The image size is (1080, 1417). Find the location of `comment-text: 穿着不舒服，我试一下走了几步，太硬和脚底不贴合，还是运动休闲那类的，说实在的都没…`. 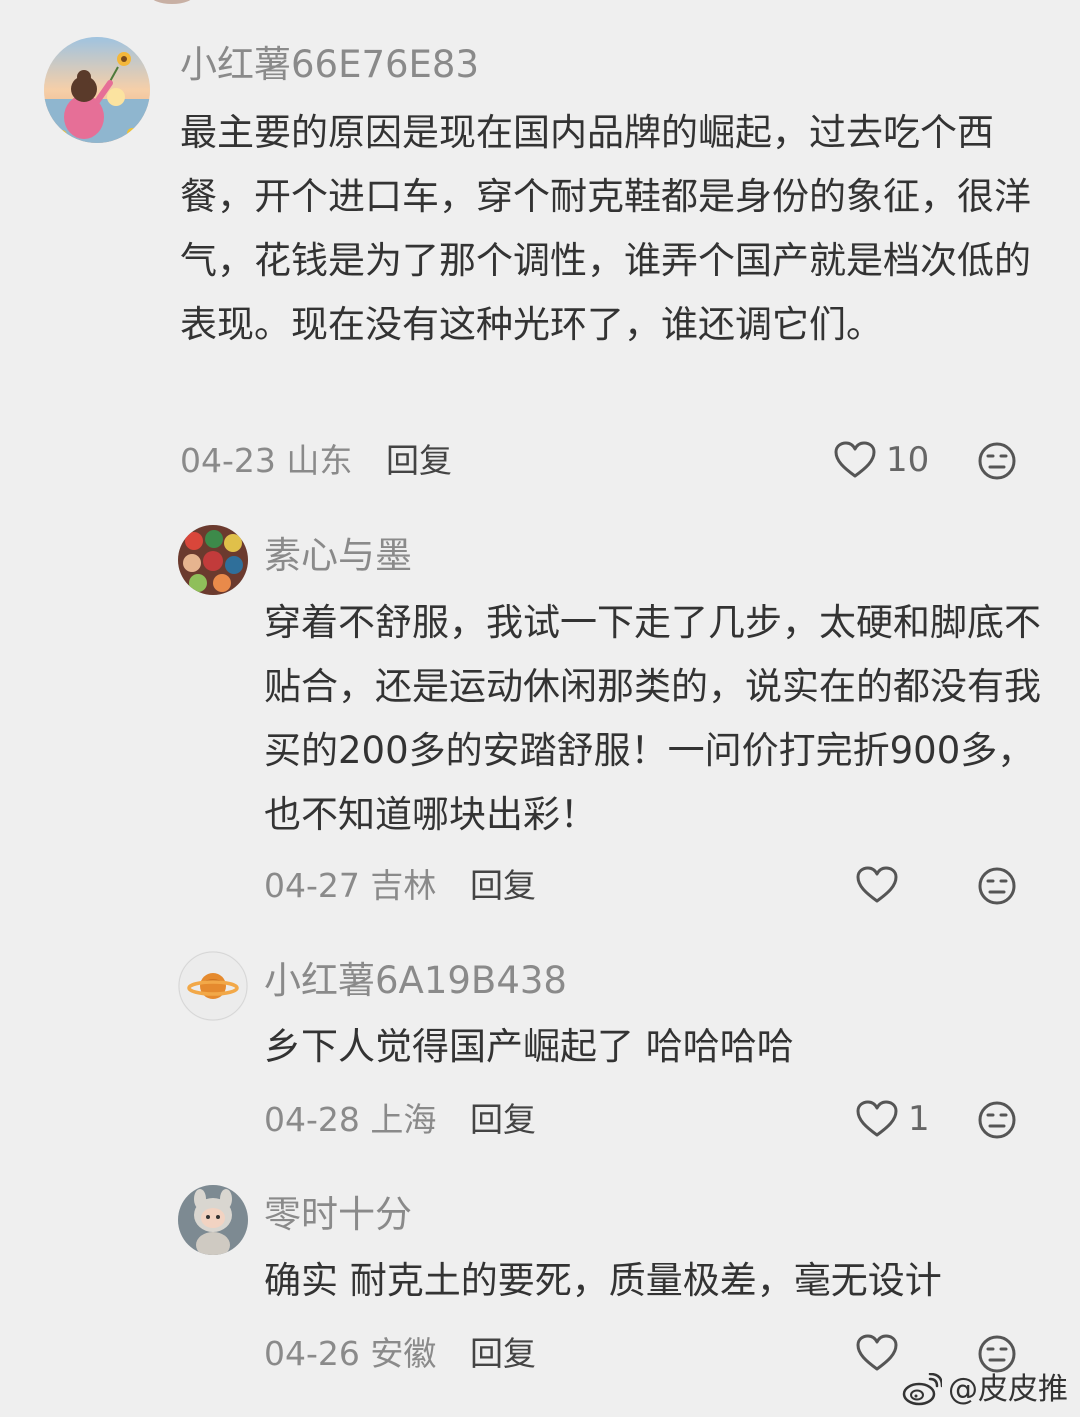

comment-text: 穿着不舒服，我试一下走了几步，太硬和脚底不贴合，还是运动休闲那类的，说实在的都没… is located at coordinates (652, 718).